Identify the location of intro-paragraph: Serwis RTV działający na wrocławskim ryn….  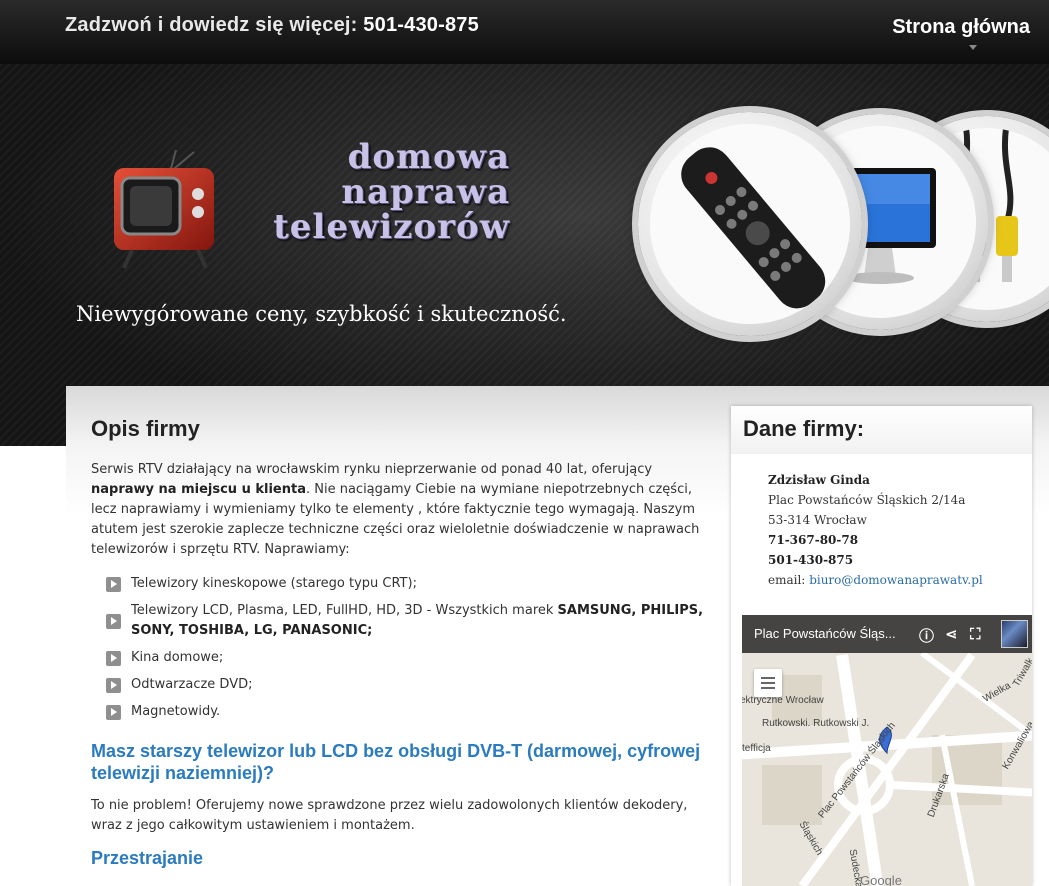
(395, 509).